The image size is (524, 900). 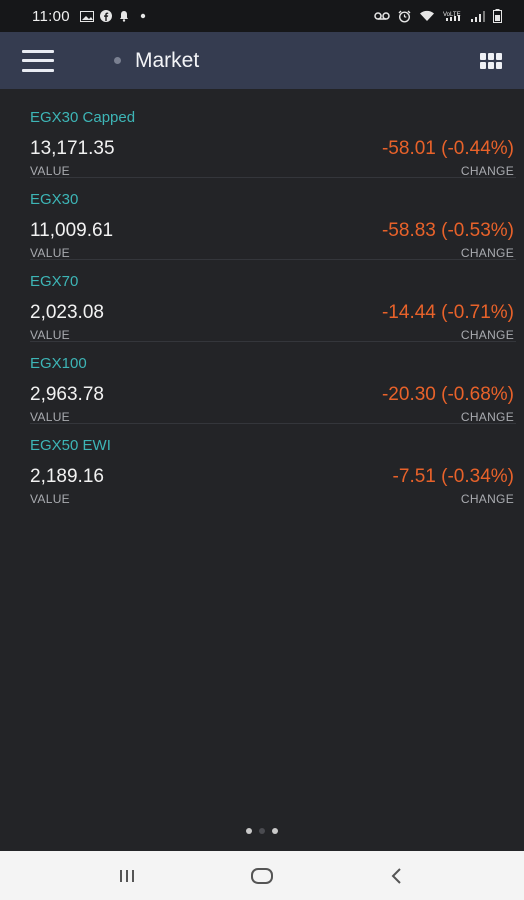 What do you see at coordinates (67, 312) in the screenshot?
I see `index-value: 2,023.08` at bounding box center [67, 312].